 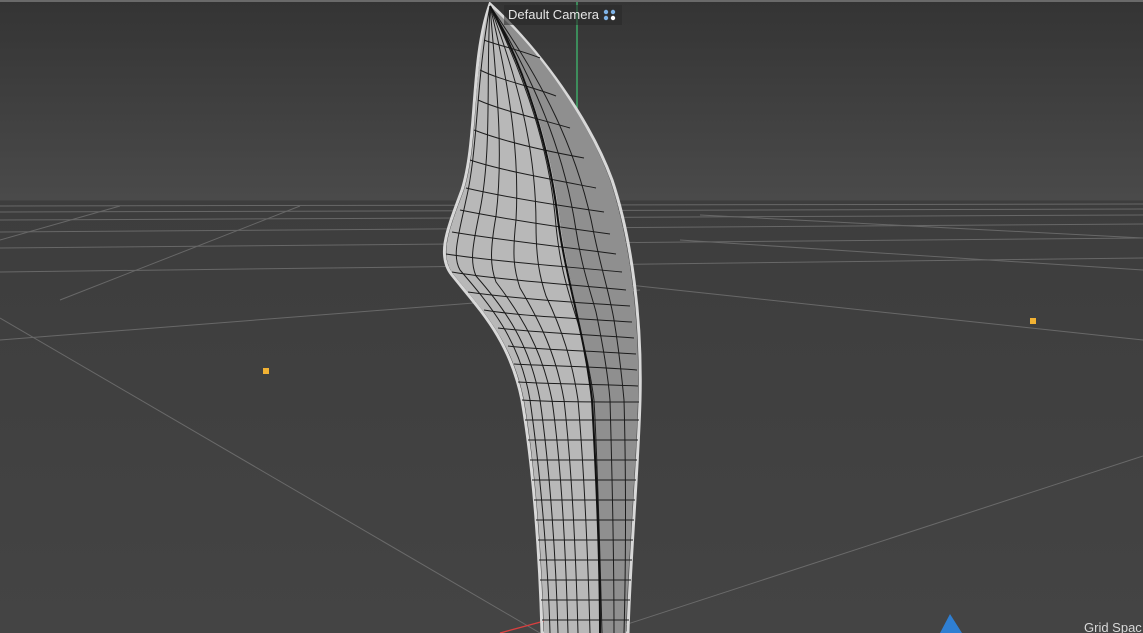 I want to click on light-marker-left, so click(x=266, y=371).